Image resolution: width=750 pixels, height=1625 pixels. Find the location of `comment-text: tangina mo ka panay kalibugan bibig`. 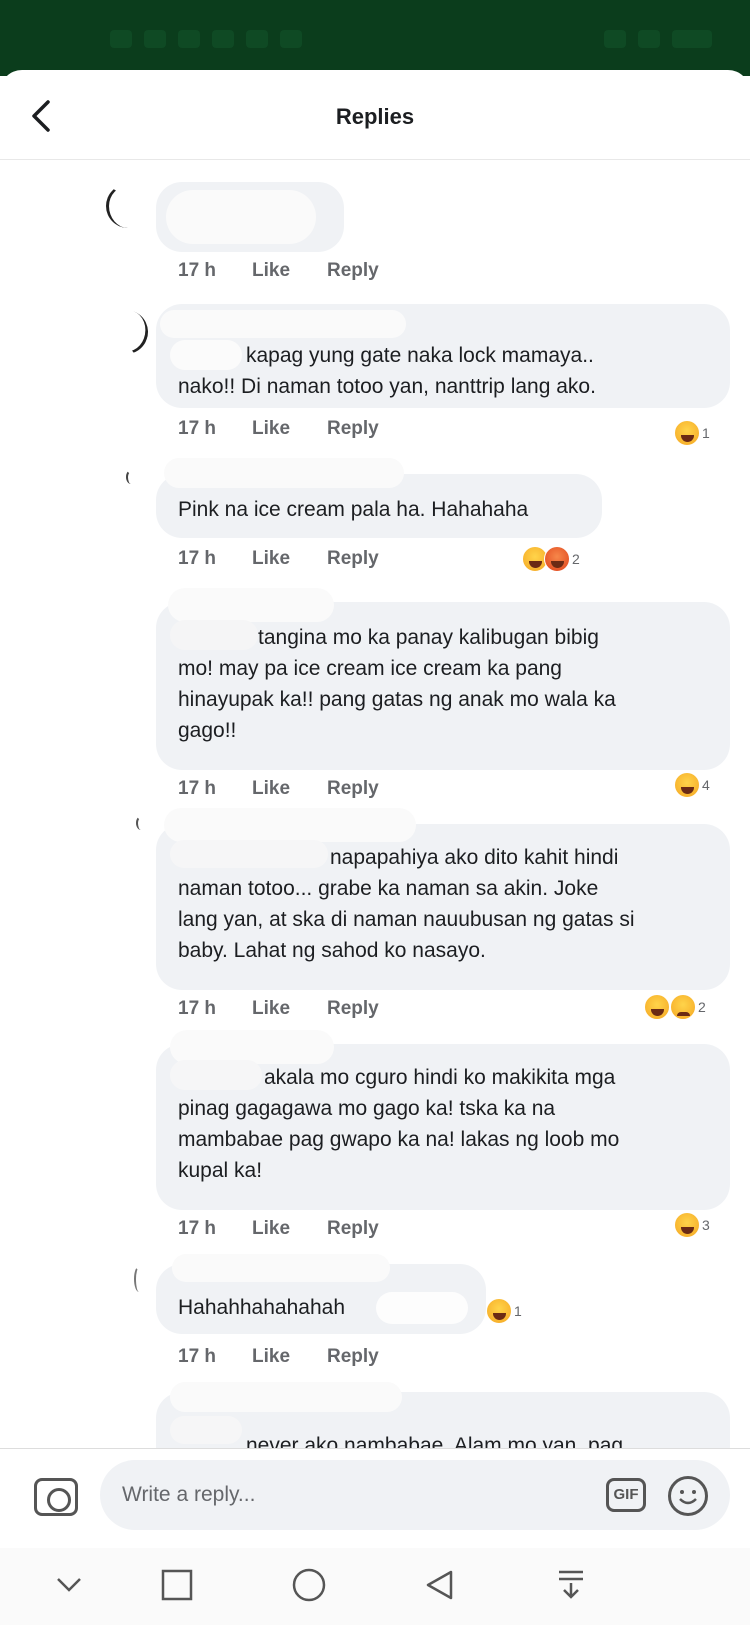

comment-text: tangina mo ka panay kalibugan bibig is located at coordinates (428, 637).